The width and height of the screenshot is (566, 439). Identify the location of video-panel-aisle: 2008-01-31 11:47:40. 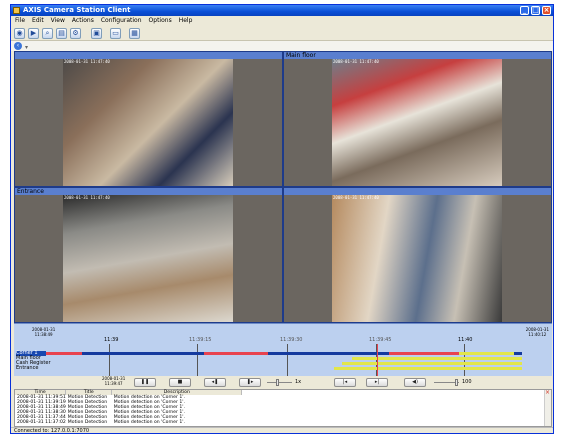
(417, 255).